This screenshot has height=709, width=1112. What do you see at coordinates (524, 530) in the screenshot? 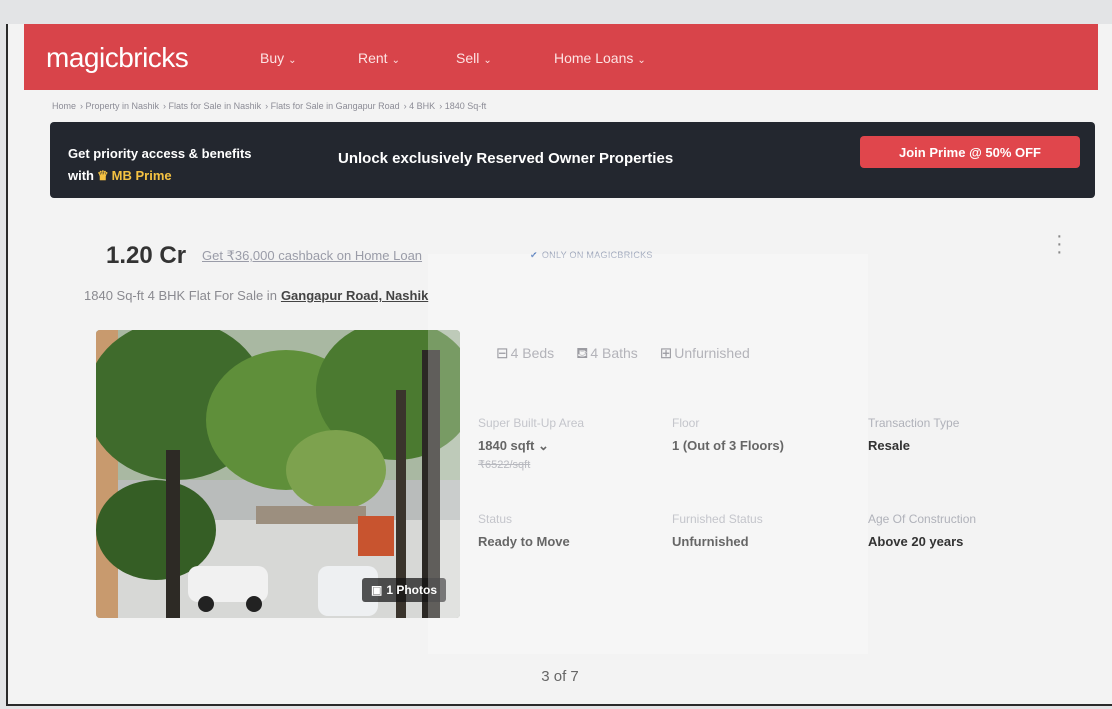
I see `detail-status: Status Ready to Move` at bounding box center [524, 530].